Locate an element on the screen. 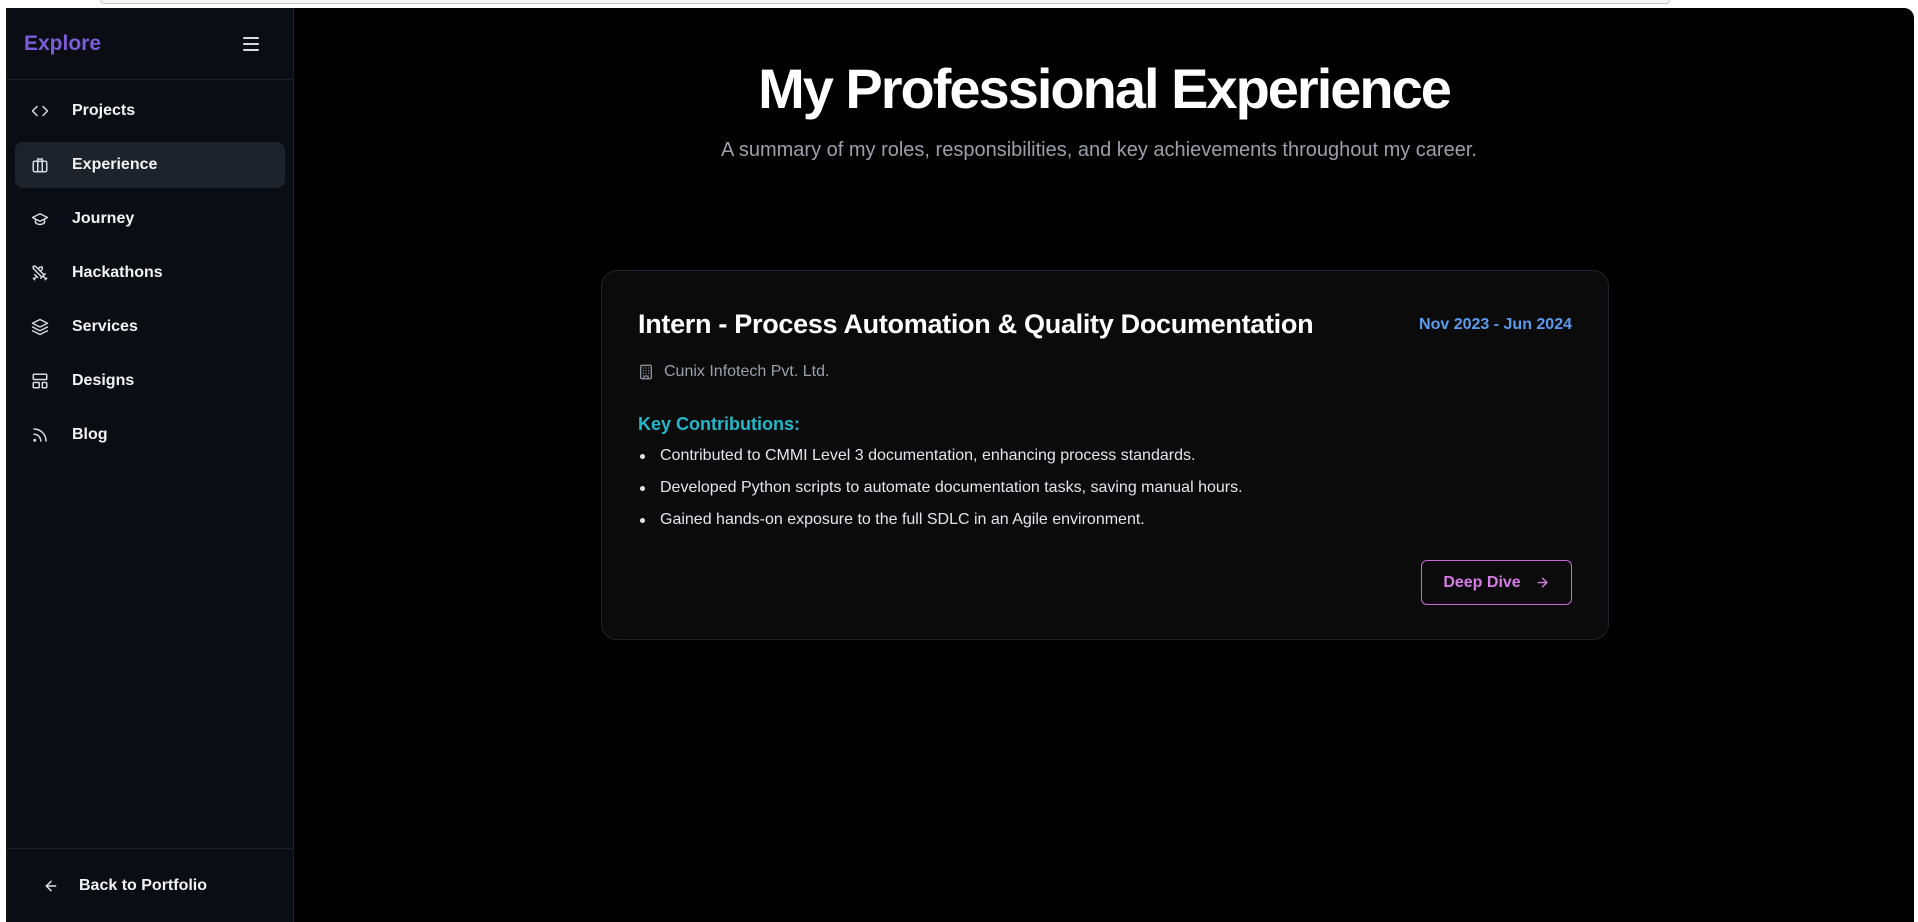 This screenshot has width=1918, height=922. arrow-left-icon is located at coordinates (51, 885).